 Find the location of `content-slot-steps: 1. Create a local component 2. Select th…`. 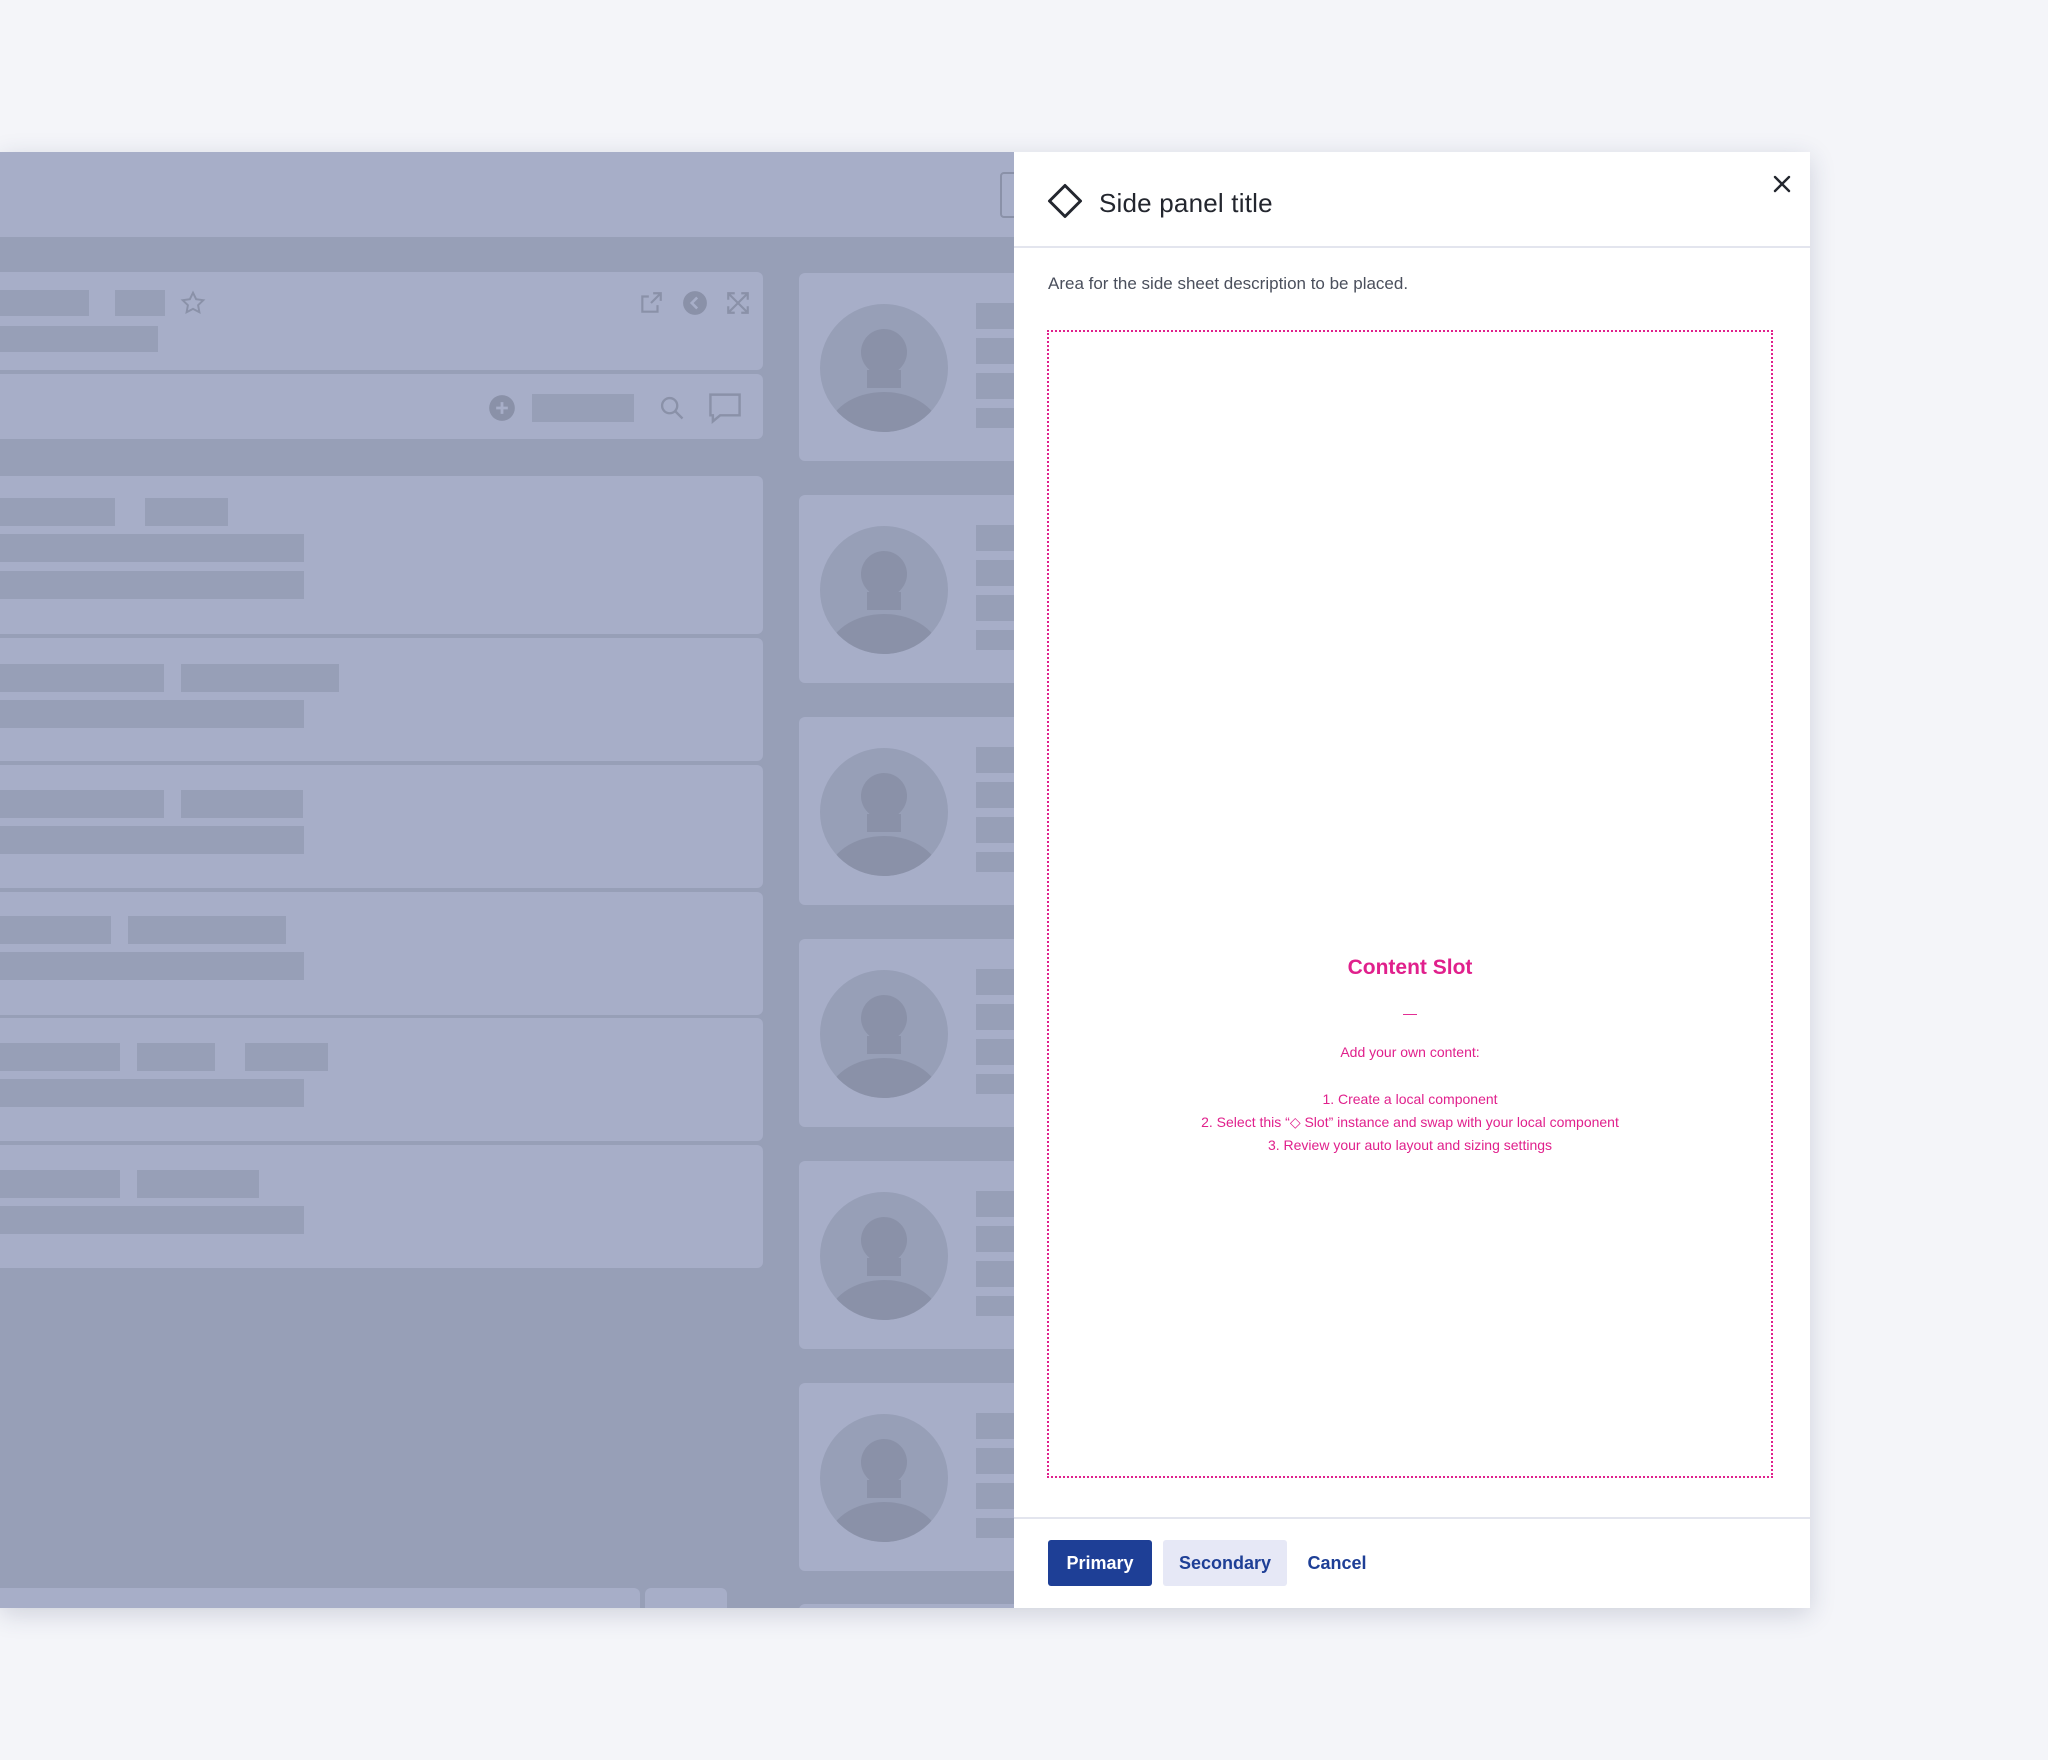

content-slot-steps: 1. Create a local component 2. Select th… is located at coordinates (1410, 1122).